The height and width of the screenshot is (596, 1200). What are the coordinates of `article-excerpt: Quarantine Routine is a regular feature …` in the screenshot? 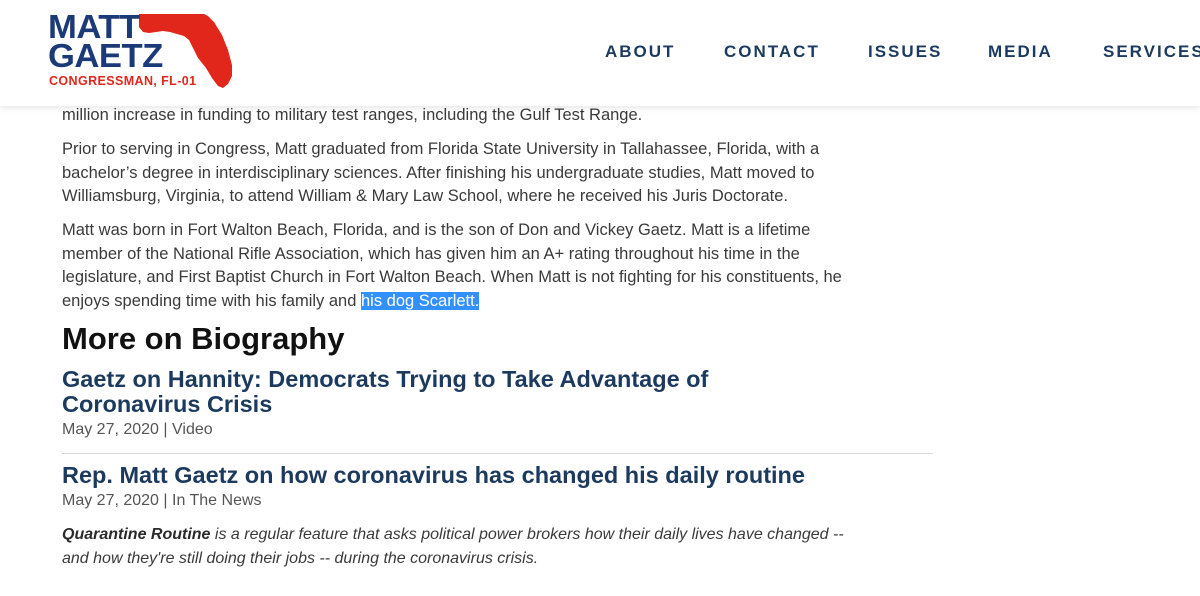 It's located at (502, 546).